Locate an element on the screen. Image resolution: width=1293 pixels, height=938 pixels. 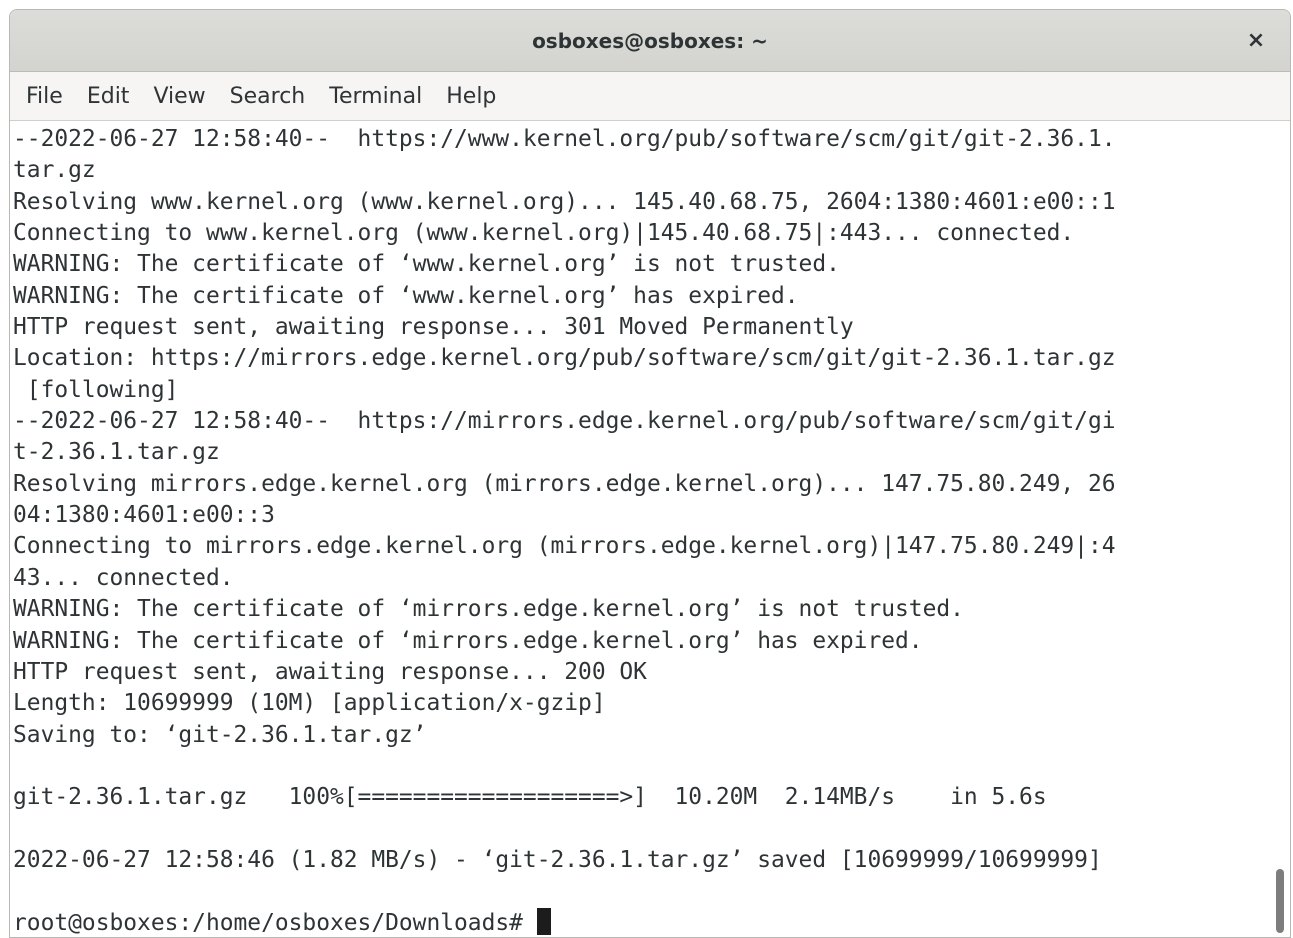
shell-prompt: root@osboxes:/home/osboxes/Downloads# is located at coordinates (275, 922).